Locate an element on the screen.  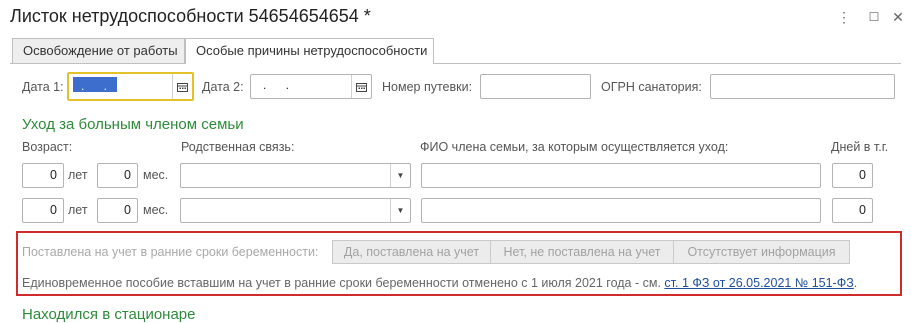
maximize-icon: ☐ is located at coordinates (874, 17).